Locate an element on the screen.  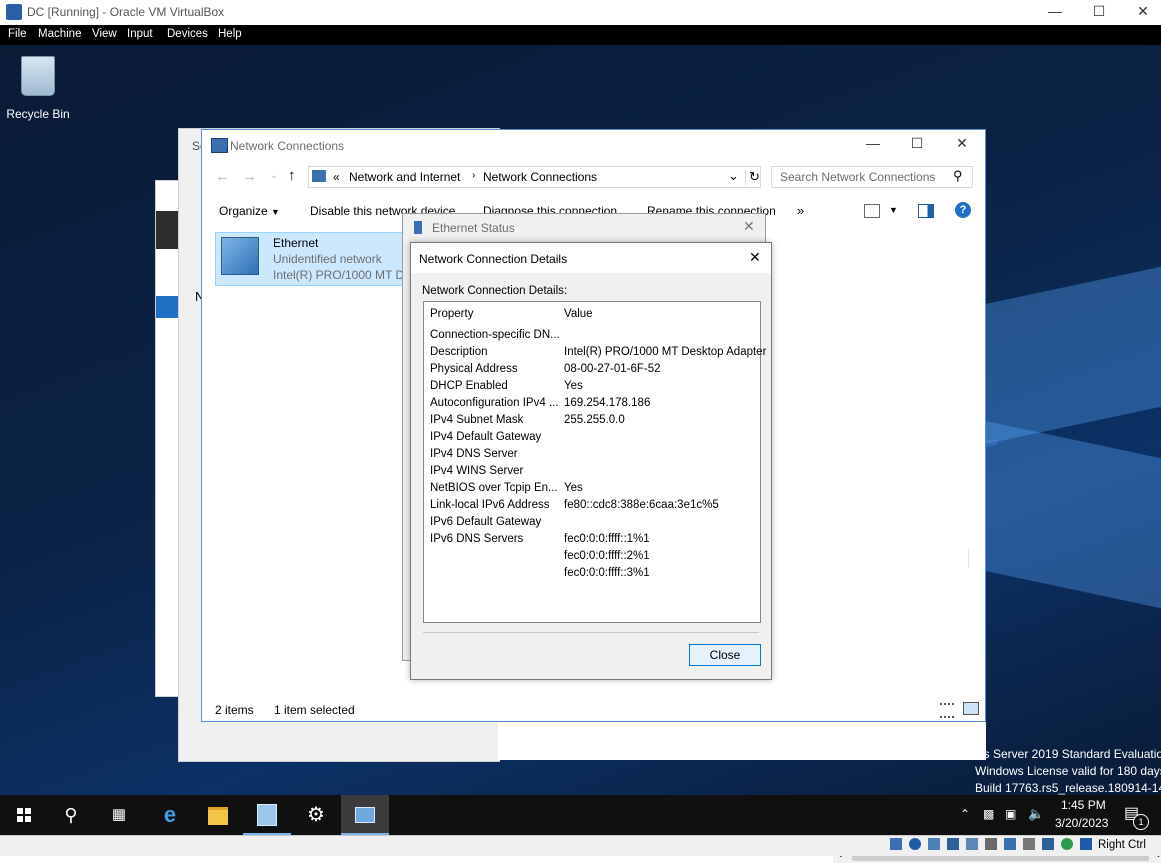
recycle-bin-label: Recycle Bin is located at coordinates (38, 114).